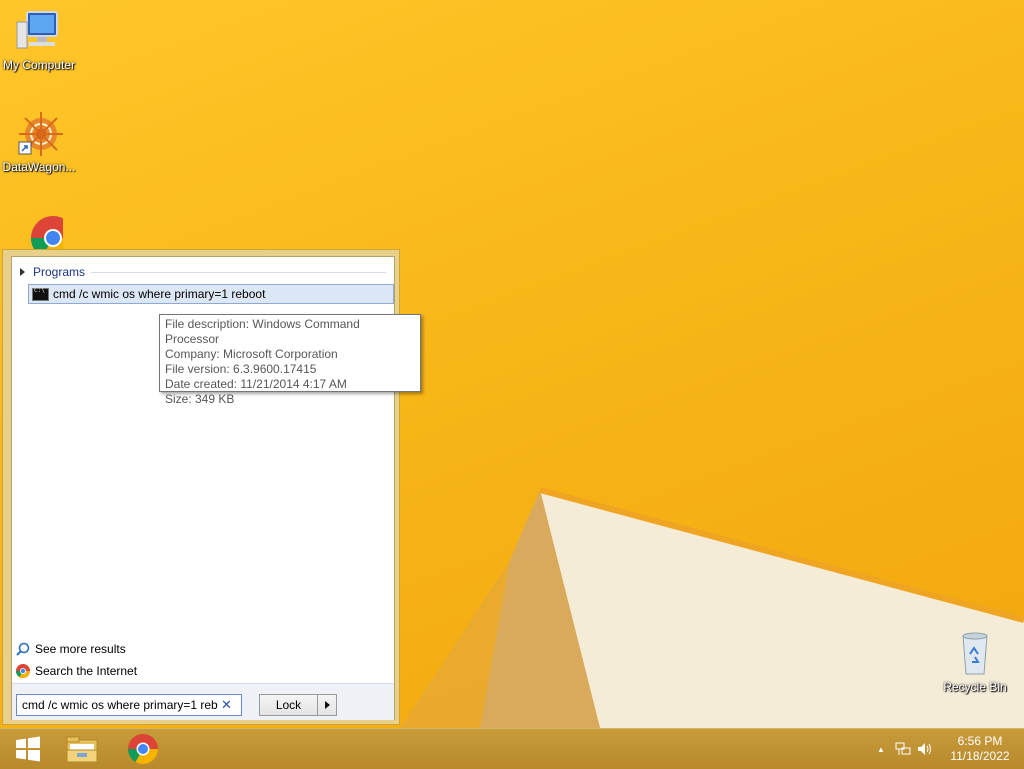 The width and height of the screenshot is (1024, 769). What do you see at coordinates (327, 705) in the screenshot?
I see `power-options-arrow-icon` at bounding box center [327, 705].